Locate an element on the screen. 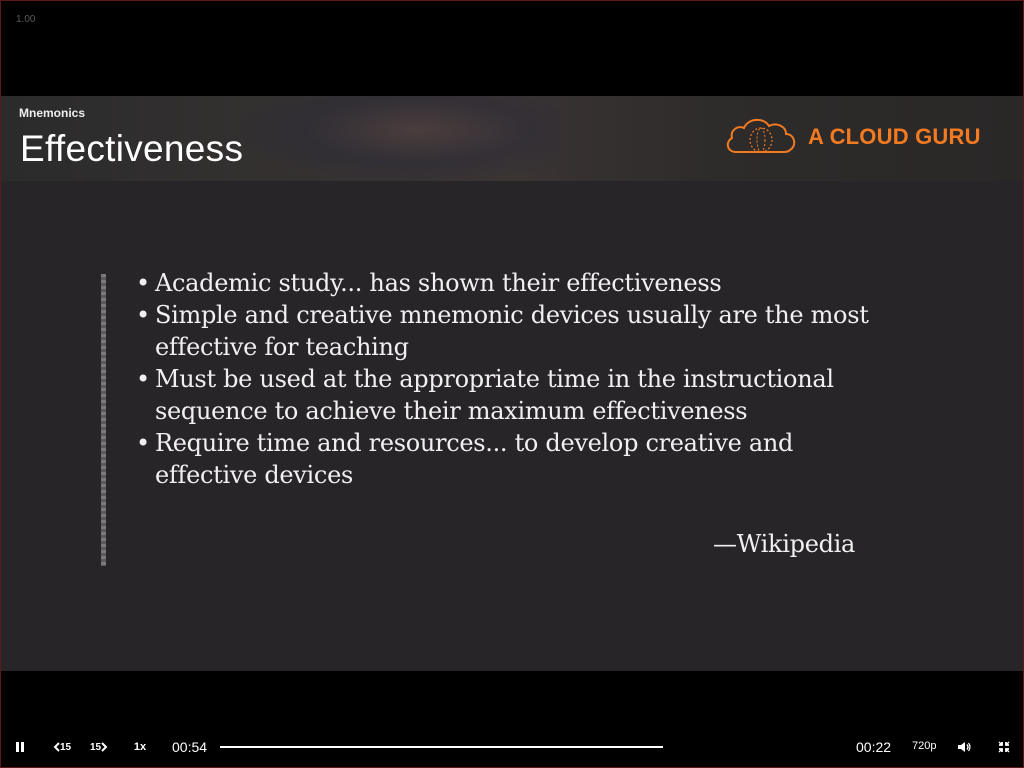  volume-icon is located at coordinates (964, 747).